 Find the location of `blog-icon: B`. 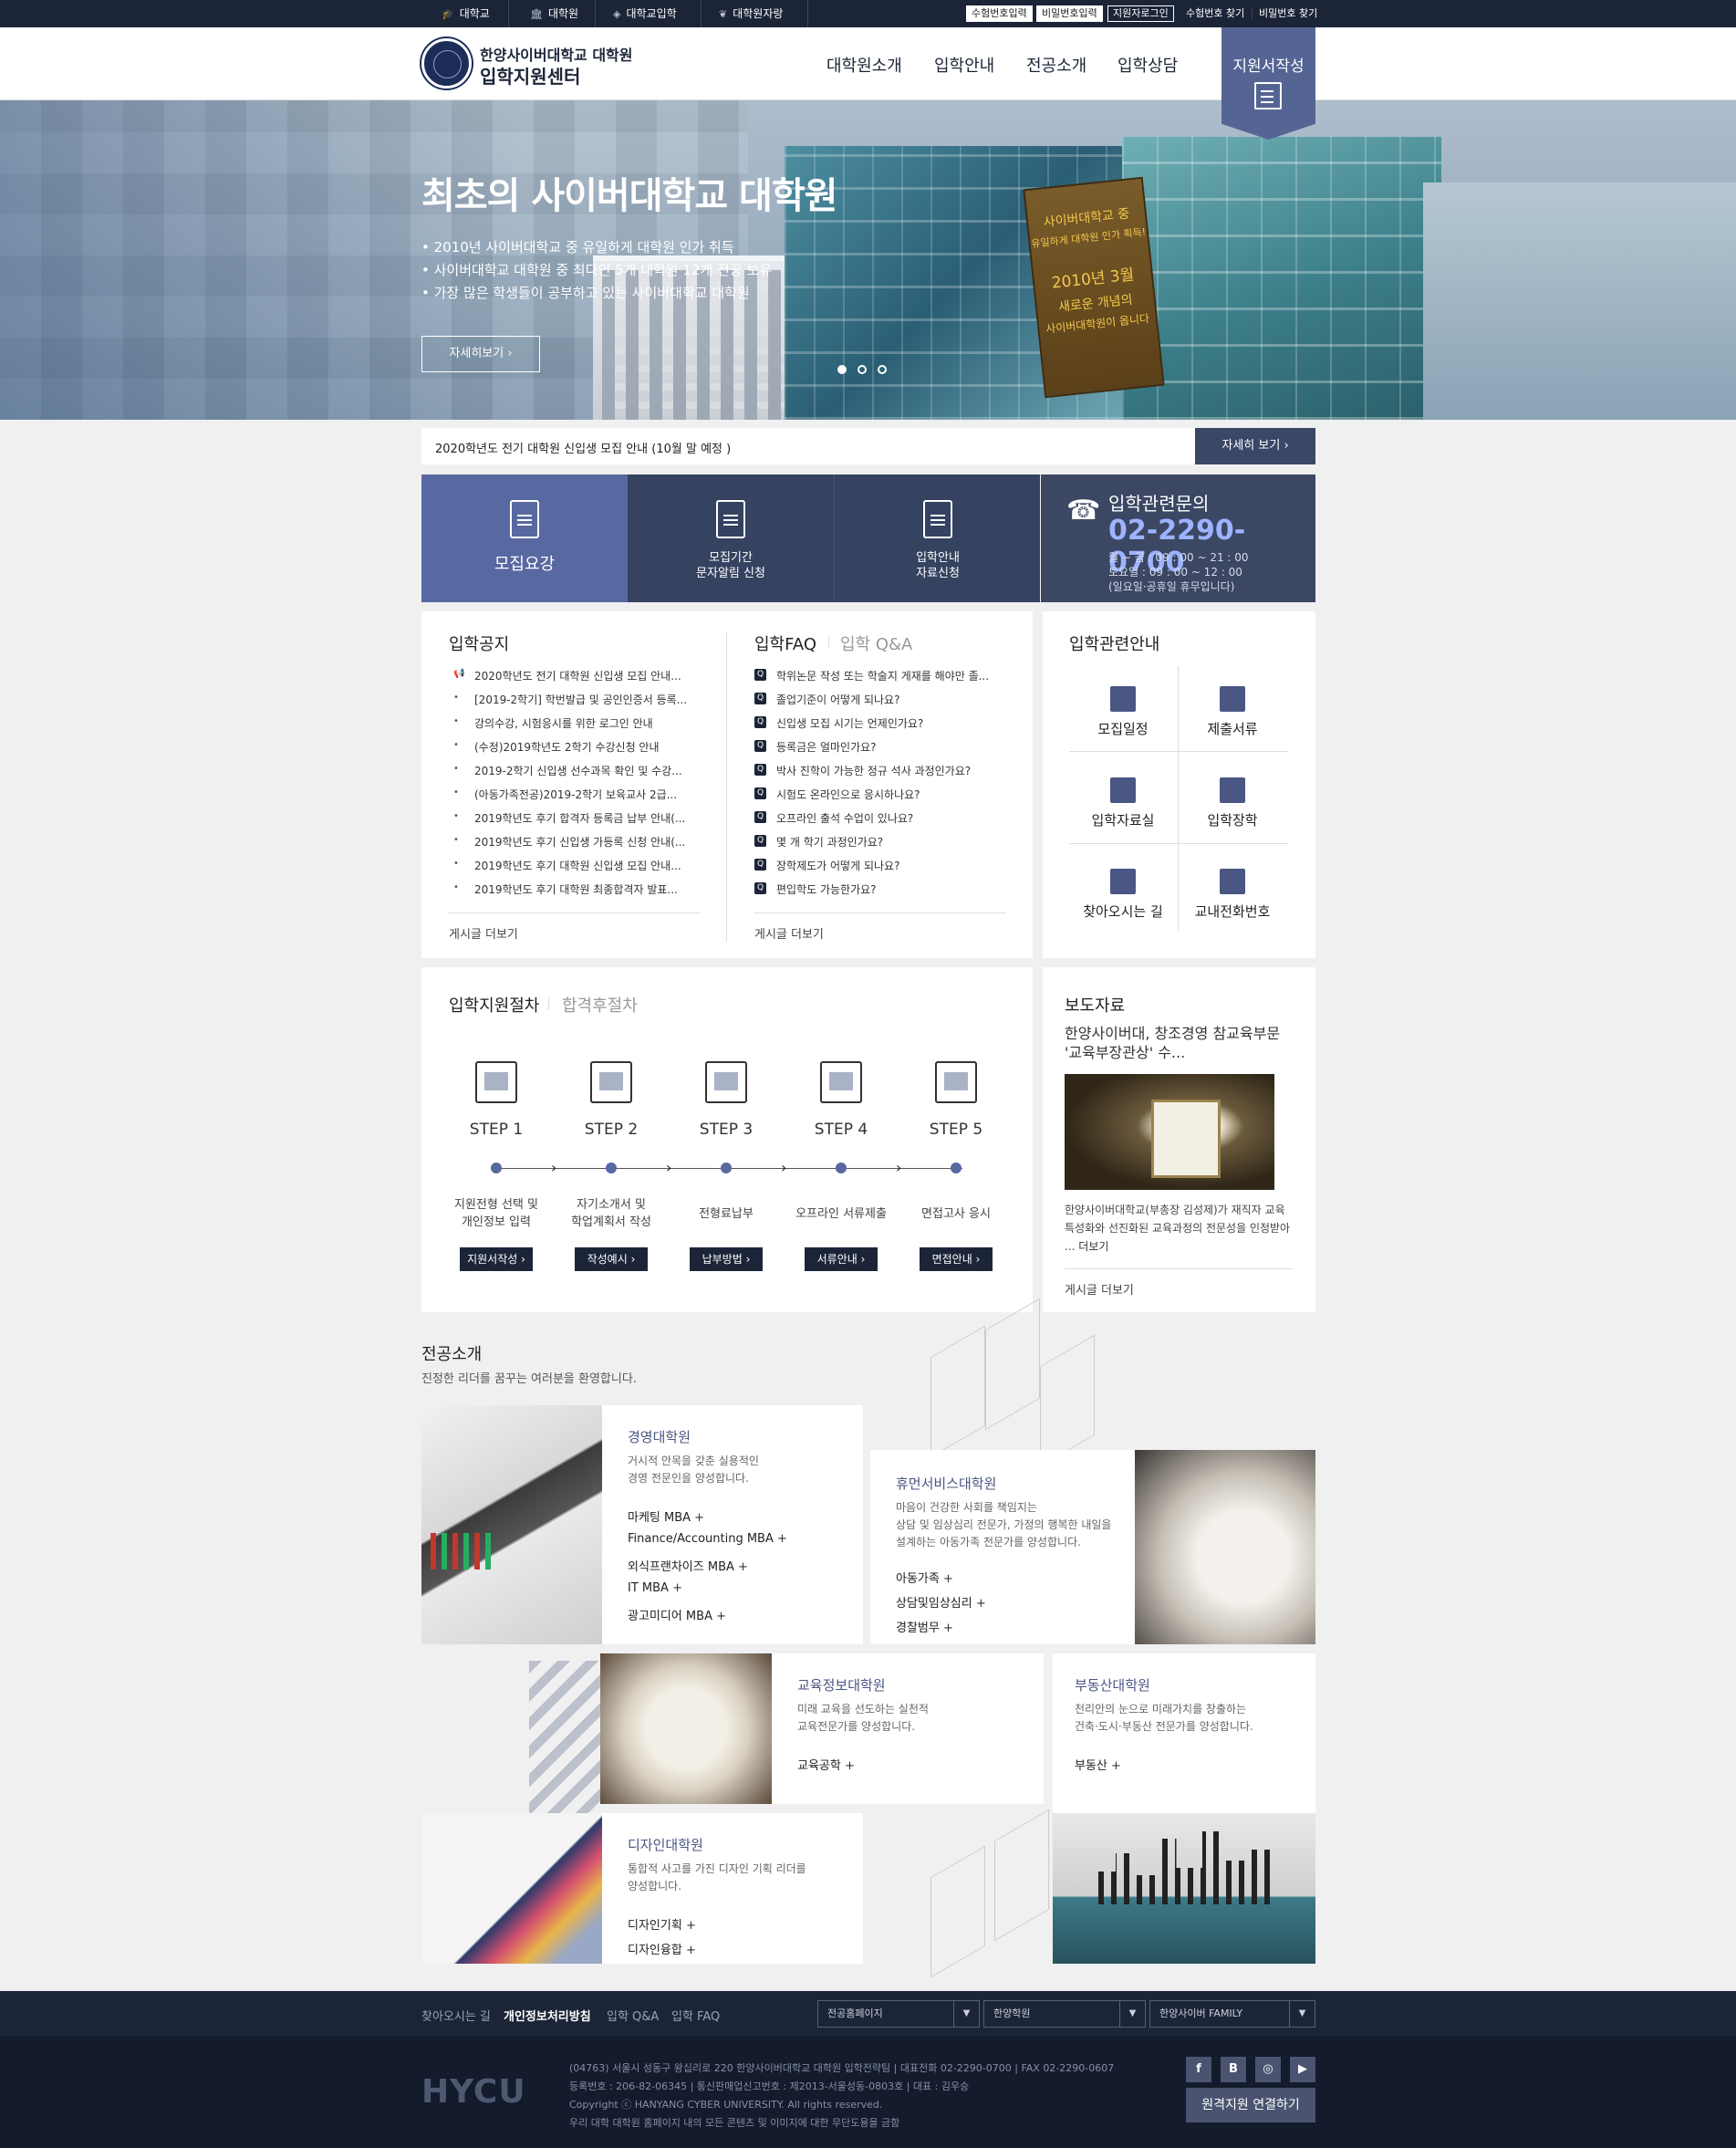

blog-icon: B is located at coordinates (1233, 2069).